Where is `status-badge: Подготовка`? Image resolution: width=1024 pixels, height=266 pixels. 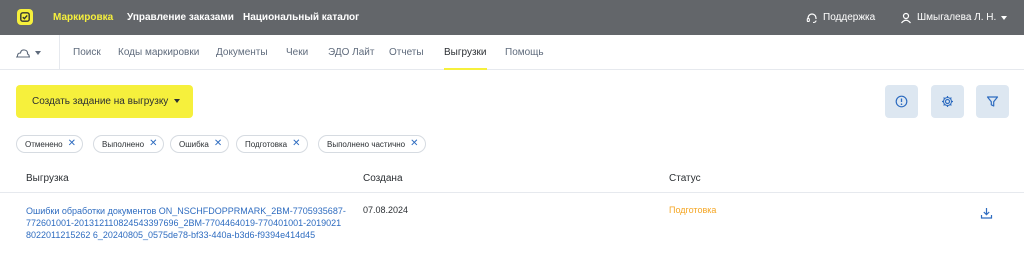 status-badge: Подготовка is located at coordinates (693, 210).